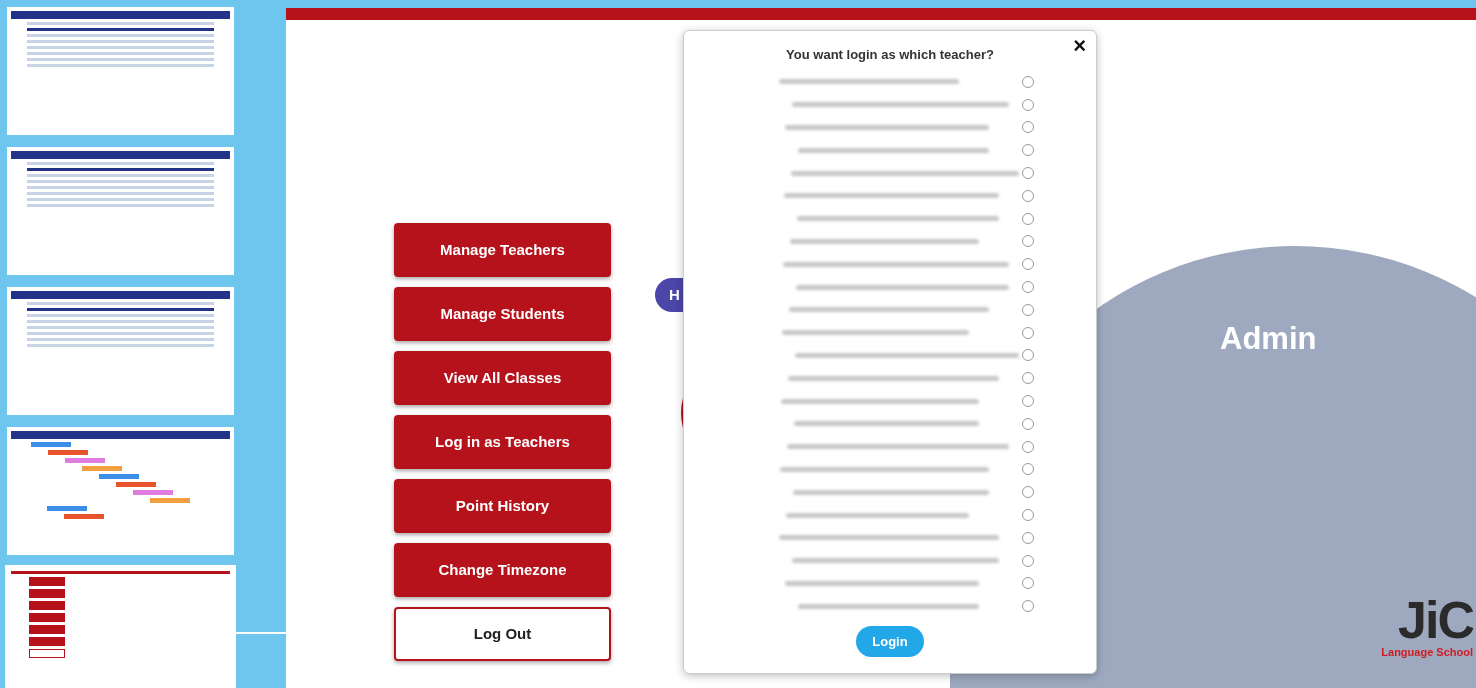  Describe the element at coordinates (502, 378) in the screenshot. I see `menu-button: View All Classes` at that location.